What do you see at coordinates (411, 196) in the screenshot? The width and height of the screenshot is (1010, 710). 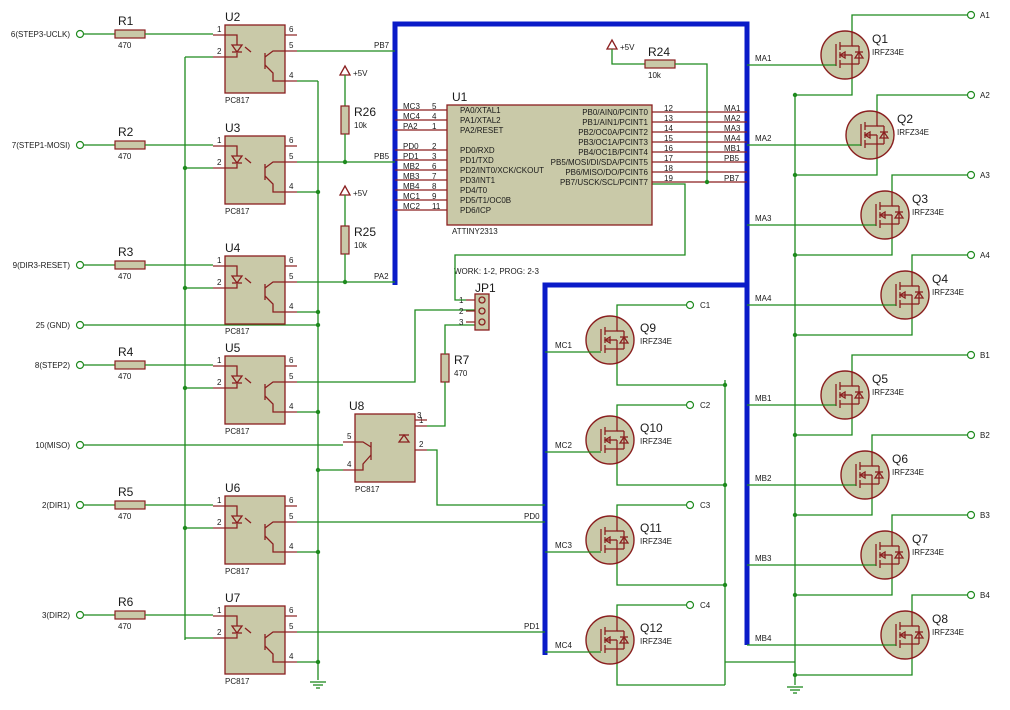 I see `net-label: MC1` at bounding box center [411, 196].